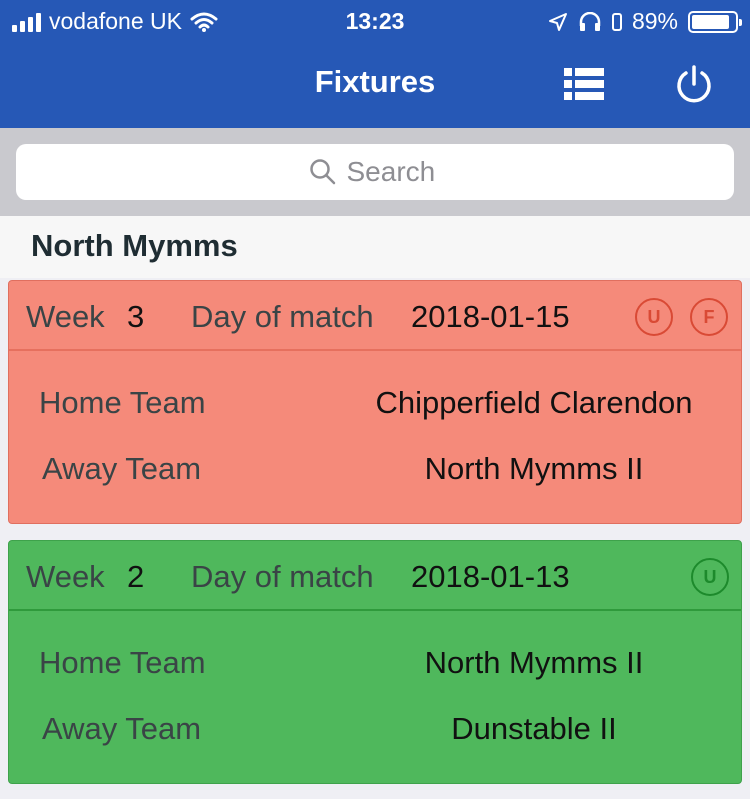 Image resolution: width=750 pixels, height=799 pixels. I want to click on headphones-icon, so click(590, 21).